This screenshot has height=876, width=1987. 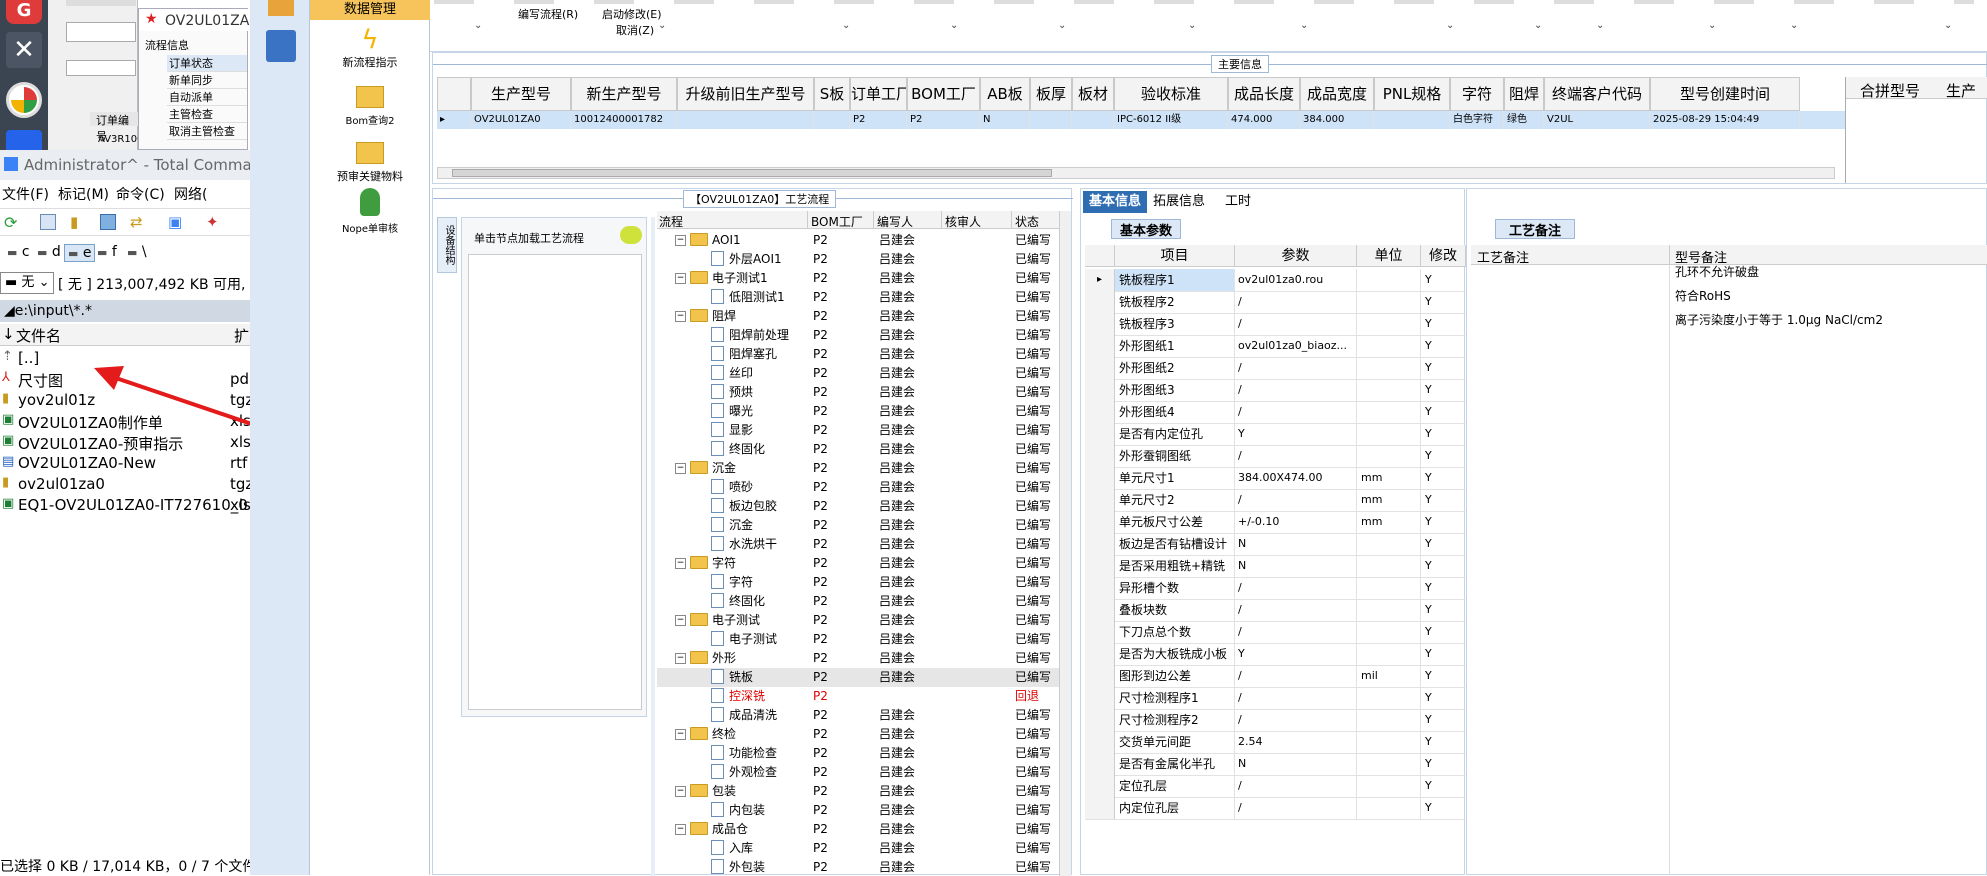 I want to click on col-name: 文件名, so click(x=38, y=335).